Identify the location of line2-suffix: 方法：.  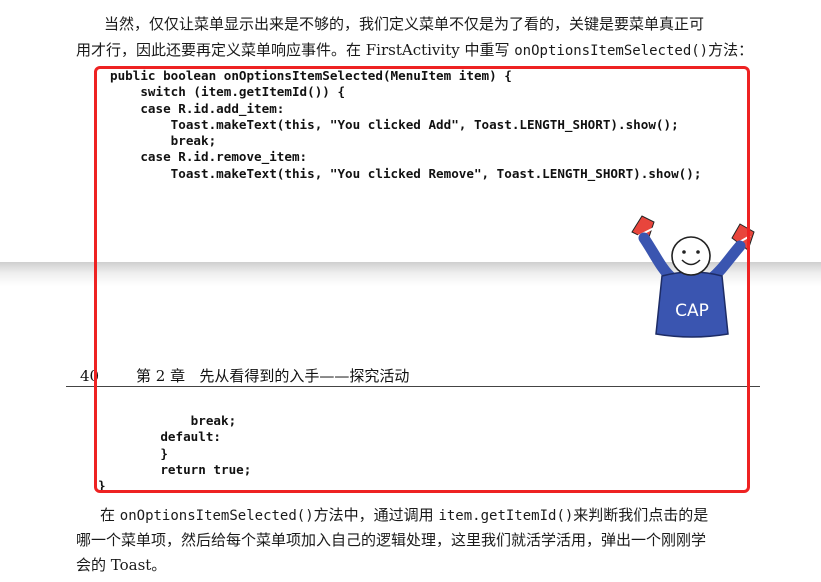
(731, 50).